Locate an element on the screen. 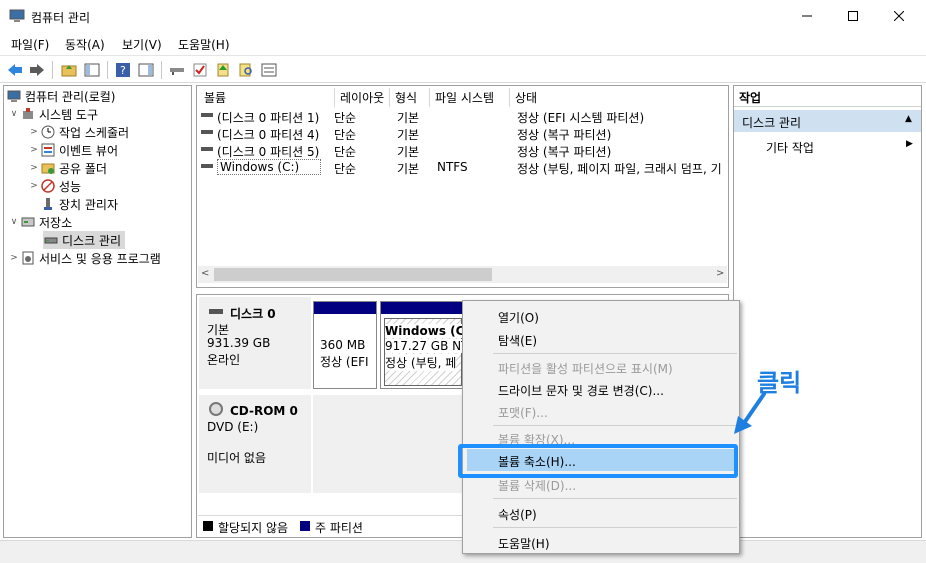 The width and height of the screenshot is (926, 563). actions-more-label: 기타 작업 is located at coordinates (790, 148).